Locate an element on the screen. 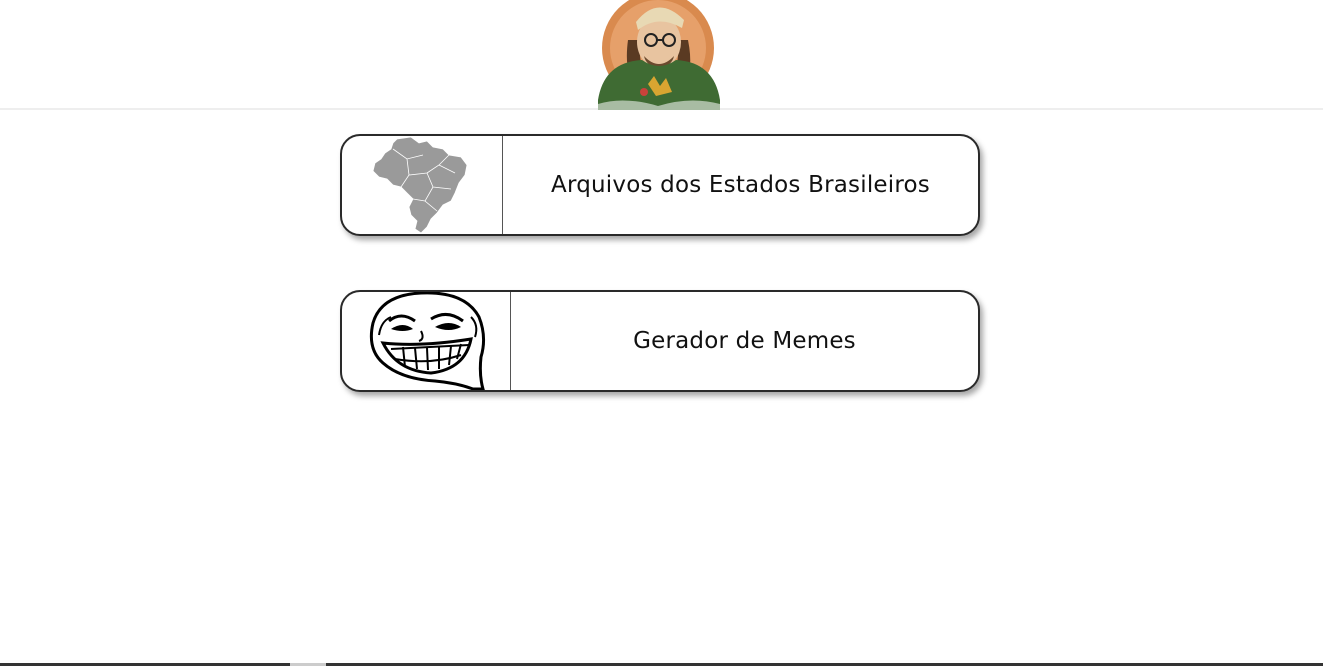 This screenshot has width=1323, height=666. card-gerador-memes: Gerador de Memes is located at coordinates (660, 341).